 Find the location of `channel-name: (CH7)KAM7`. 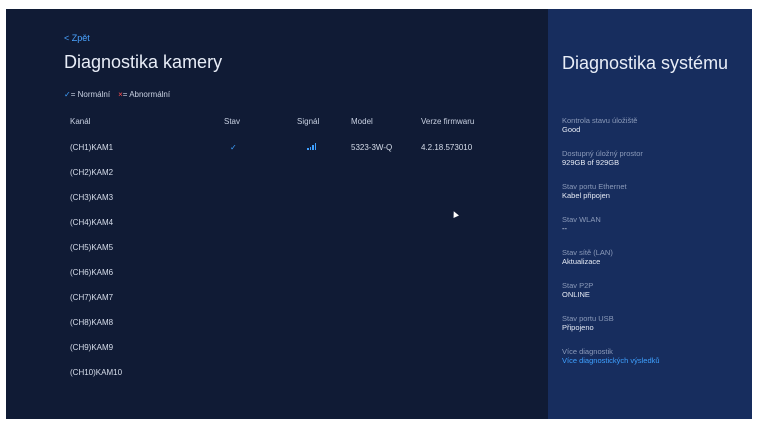

channel-name: (CH7)KAM7 is located at coordinates (92, 297).